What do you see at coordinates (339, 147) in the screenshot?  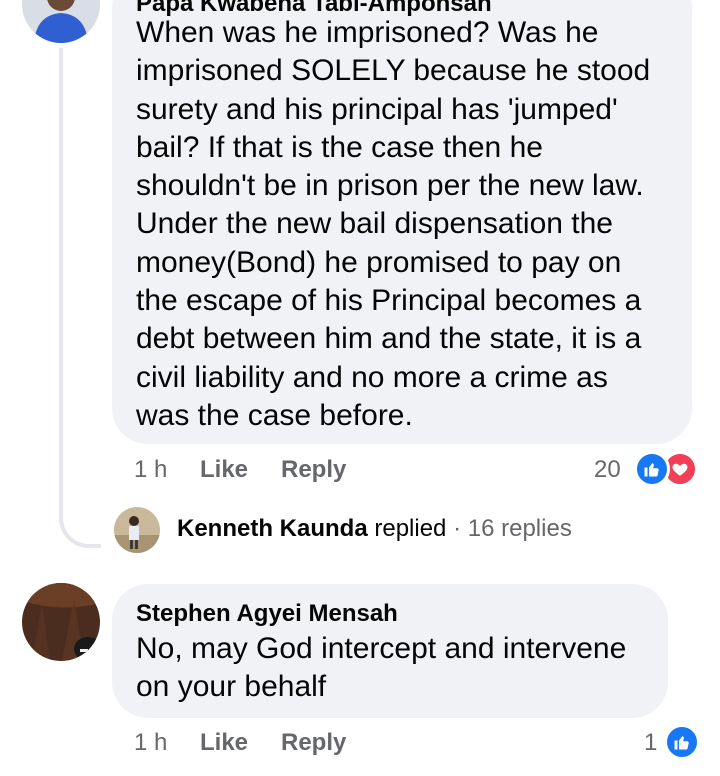 I see `comment-line: bail? If that is the case then he` at bounding box center [339, 147].